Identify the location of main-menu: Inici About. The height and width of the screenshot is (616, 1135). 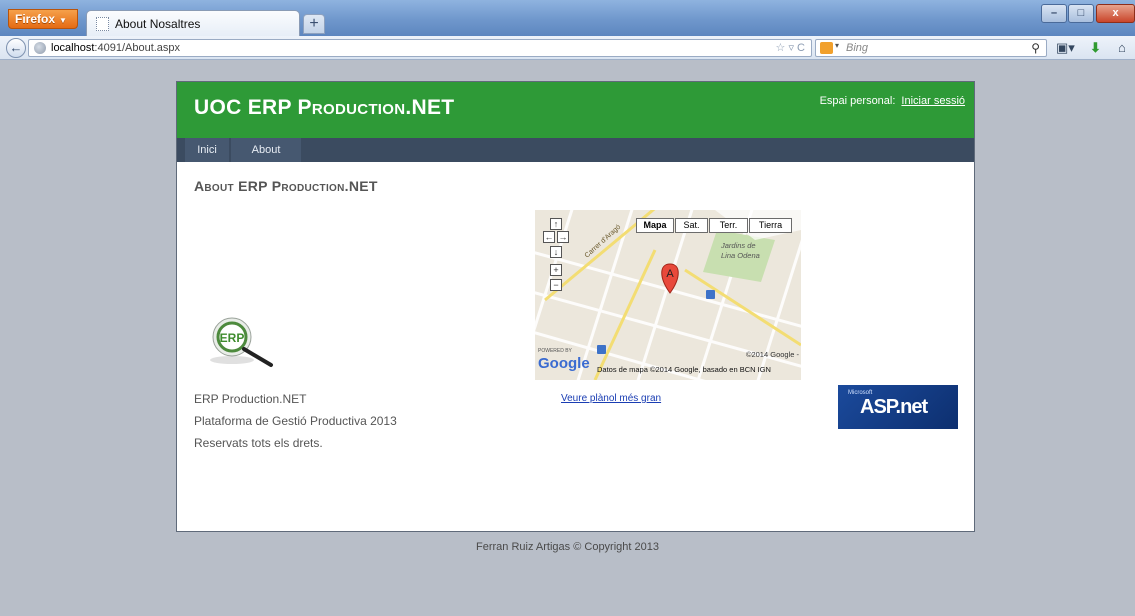
(575, 150).